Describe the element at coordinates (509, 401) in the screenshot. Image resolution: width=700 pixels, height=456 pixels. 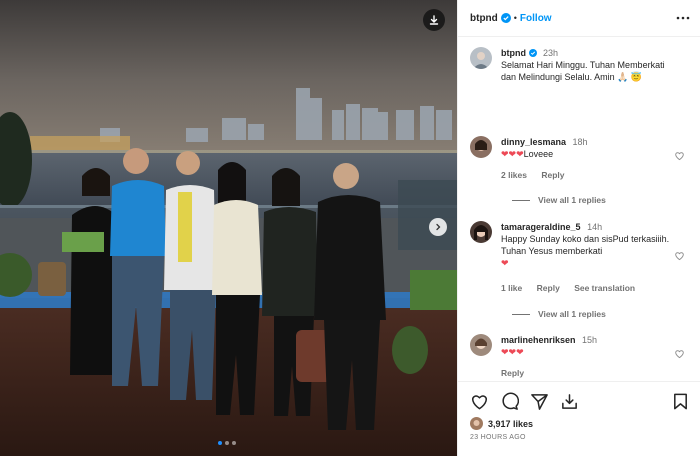
I see `comment-icon` at that location.